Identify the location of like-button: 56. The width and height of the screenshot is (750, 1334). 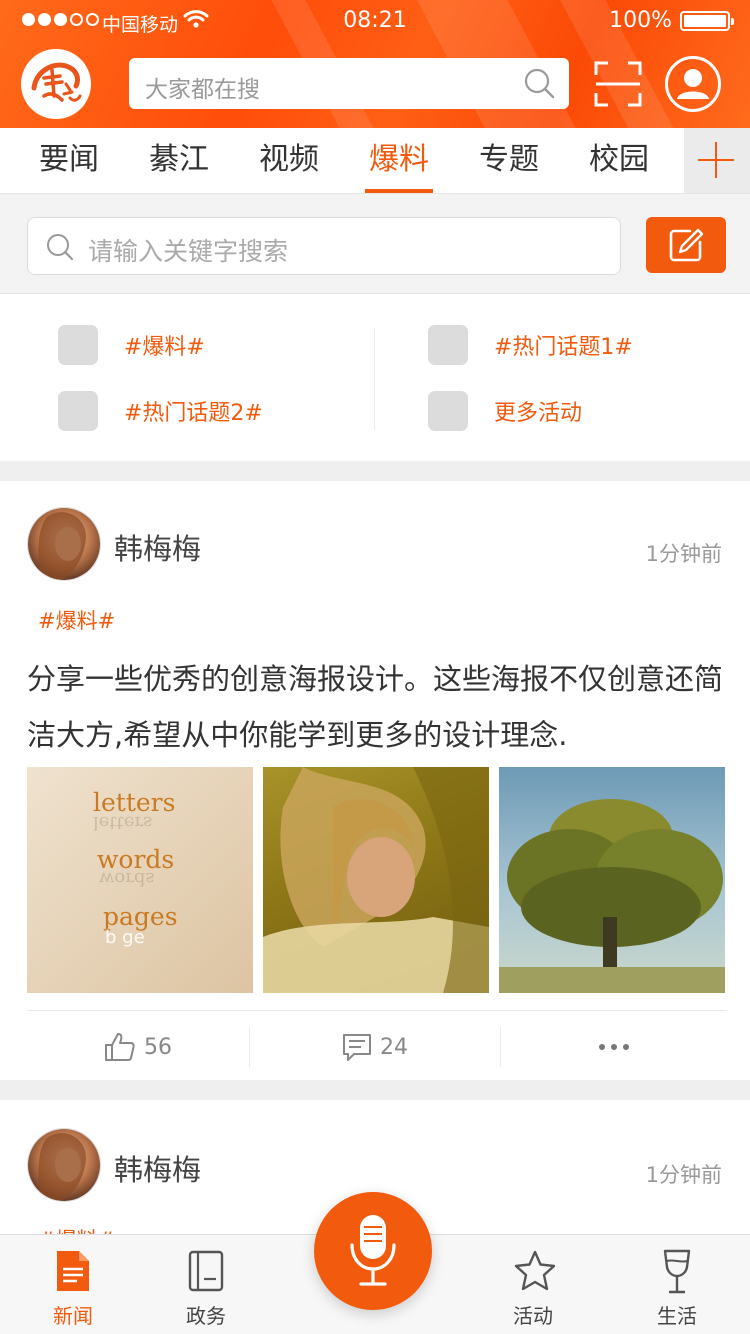
(138, 1047).